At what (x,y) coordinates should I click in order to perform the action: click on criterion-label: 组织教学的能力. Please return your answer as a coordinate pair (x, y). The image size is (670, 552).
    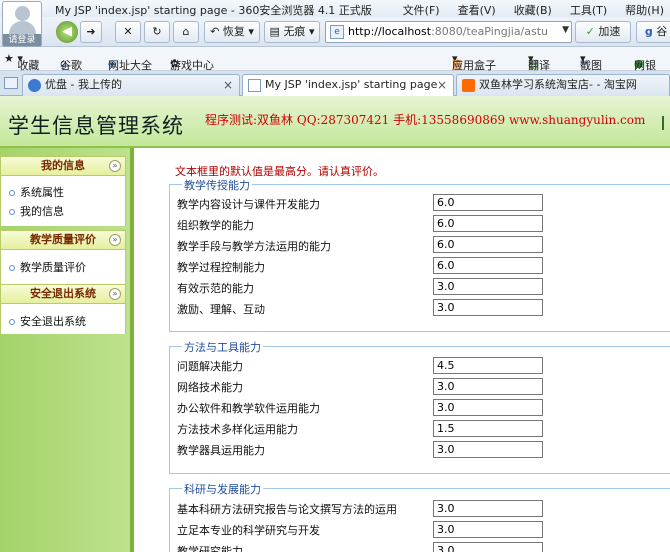
    Looking at the image, I should click on (215, 225).